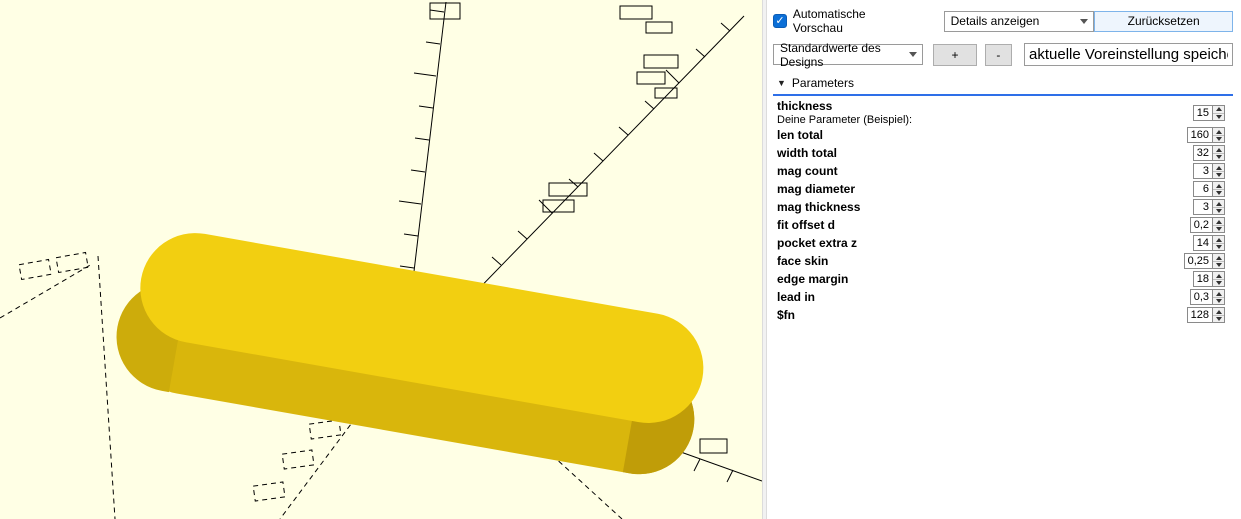 Image resolution: width=1241 pixels, height=519 pixels. I want to click on param-row-thickness: thickness Deine Parameter (Beispiel): 15, so click(1001, 112).